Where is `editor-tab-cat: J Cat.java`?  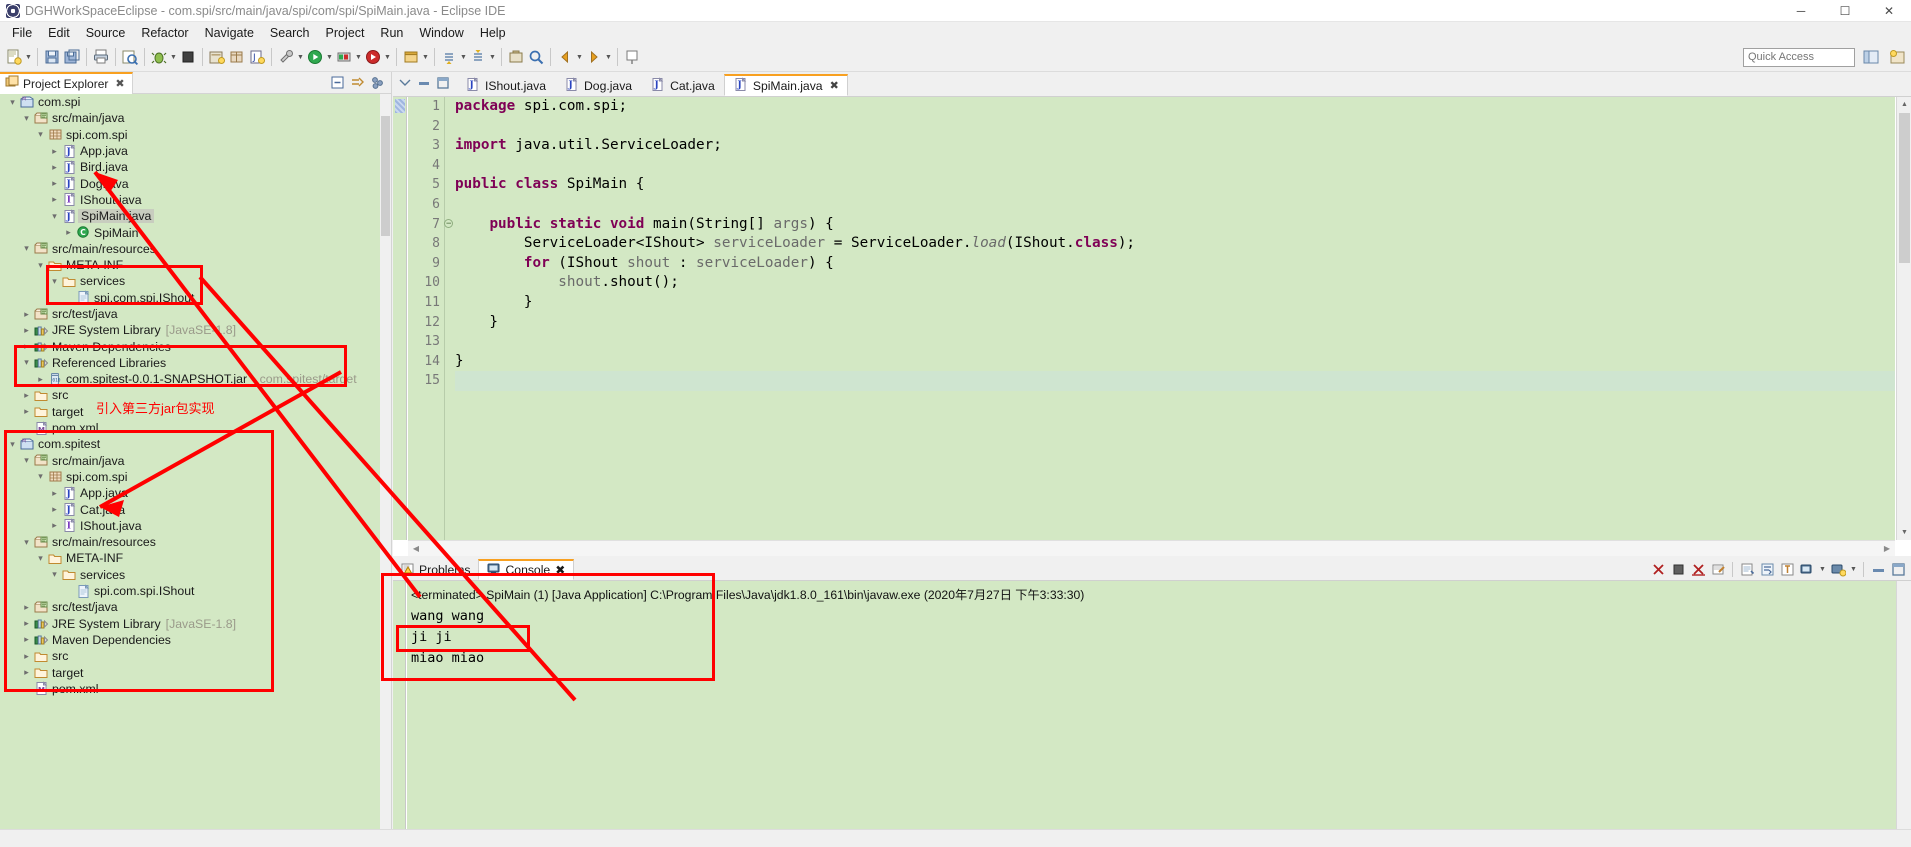
editor-tab-cat: J Cat.java is located at coordinates (682, 85).